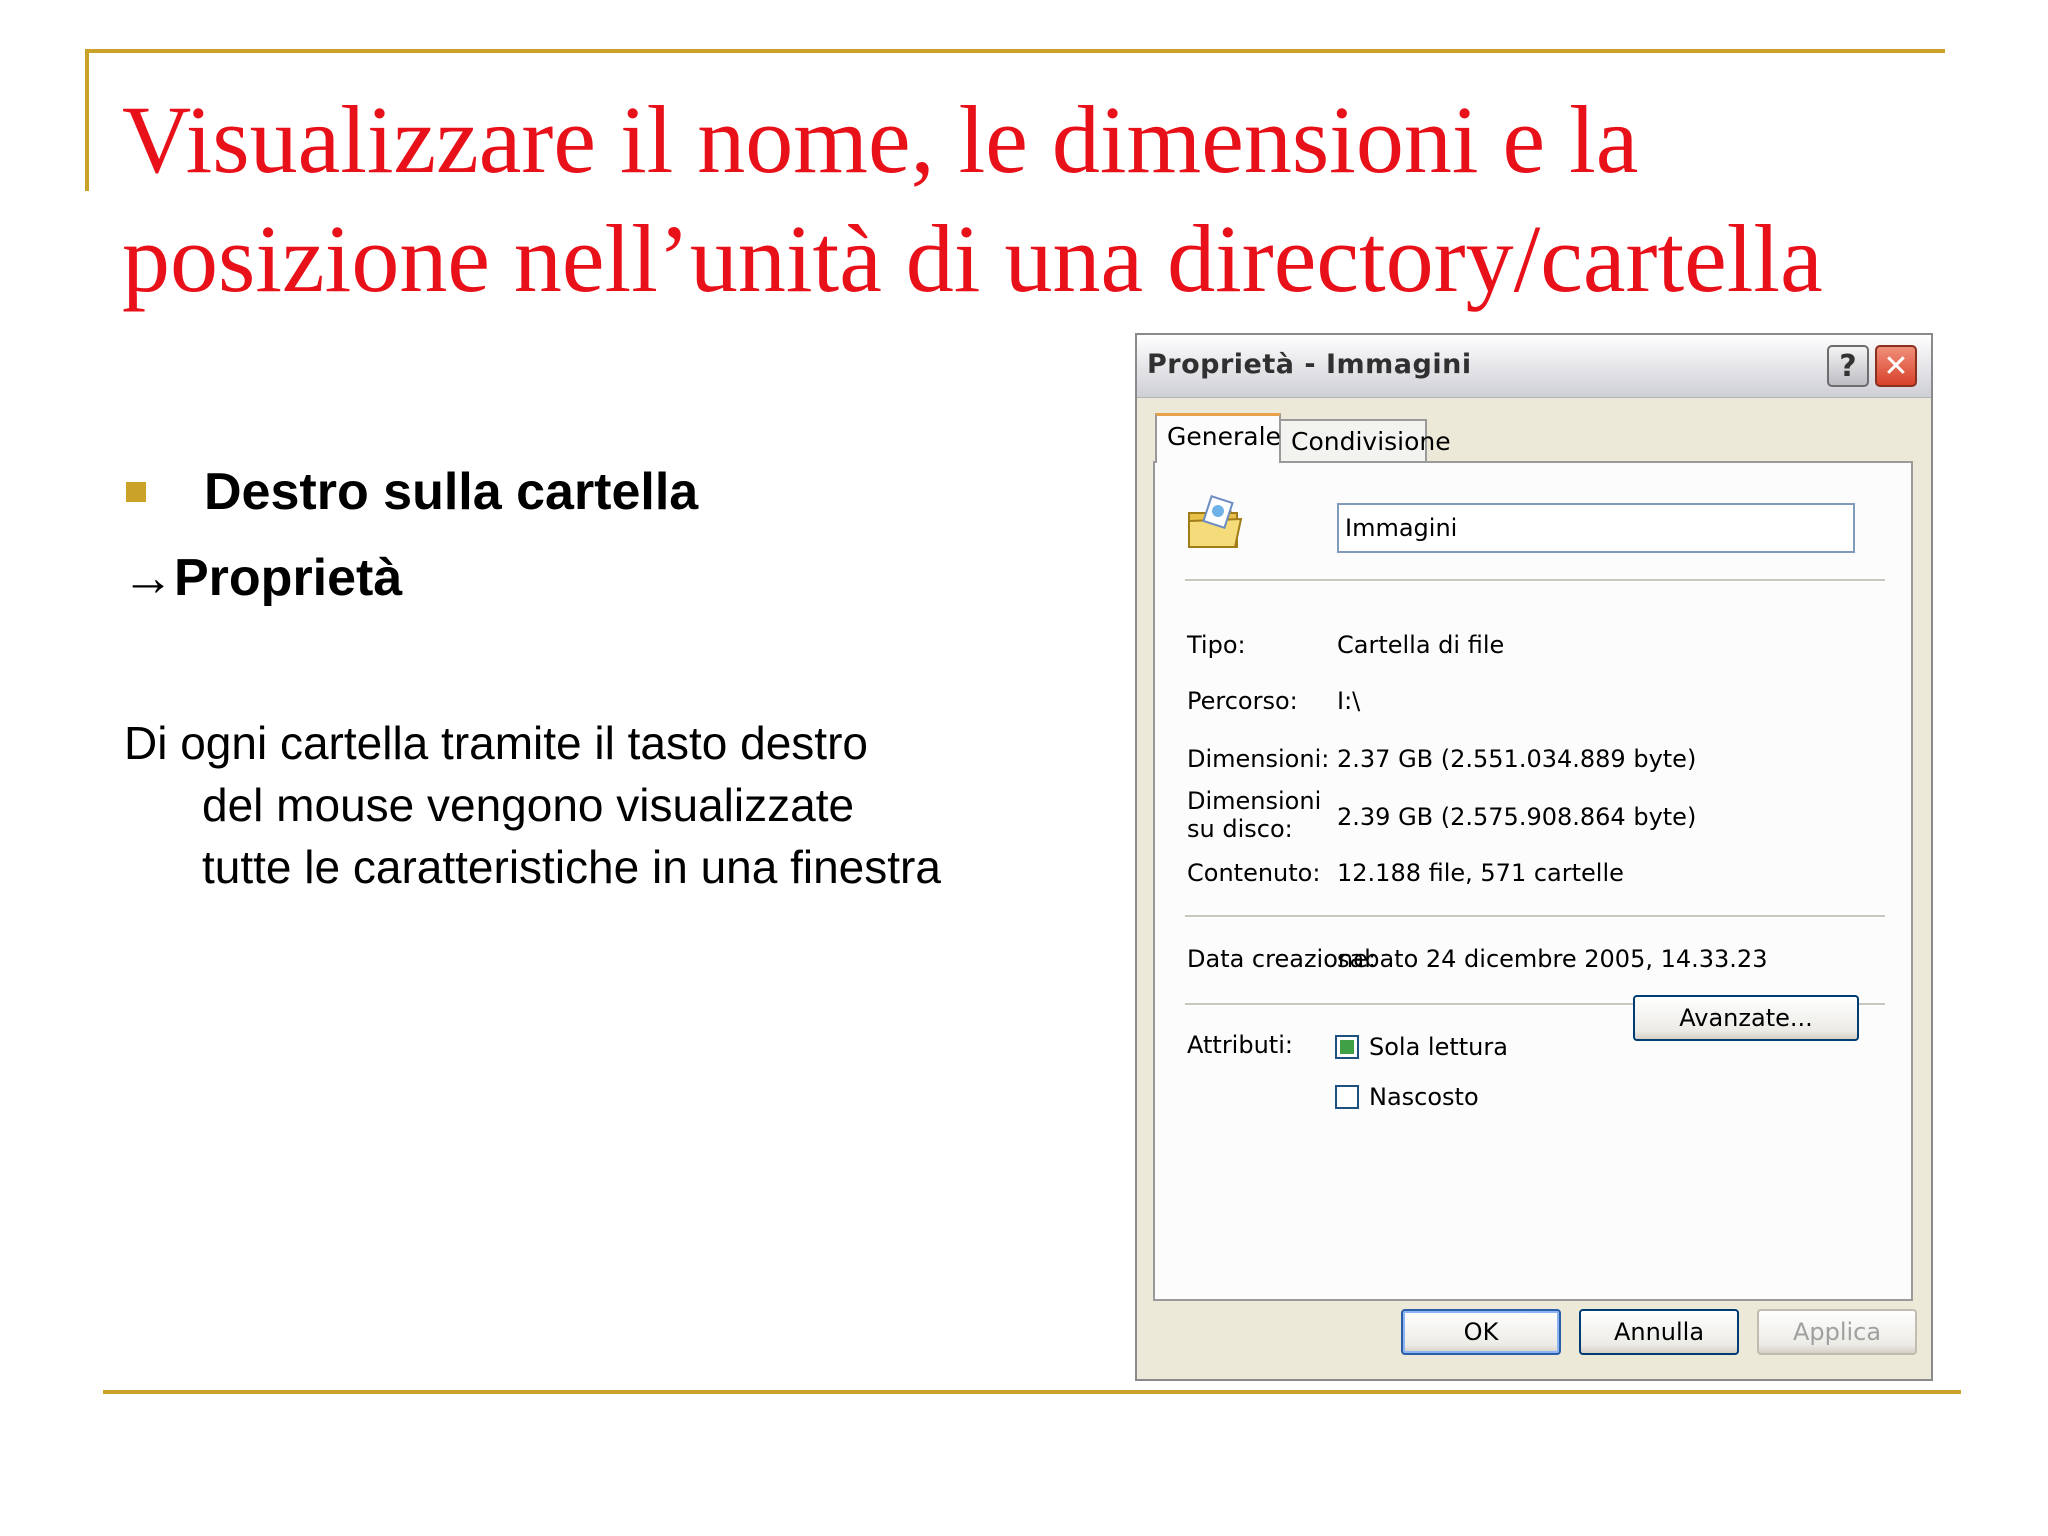  What do you see at coordinates (1015, 51) in the screenshot?
I see `top-rule` at bounding box center [1015, 51].